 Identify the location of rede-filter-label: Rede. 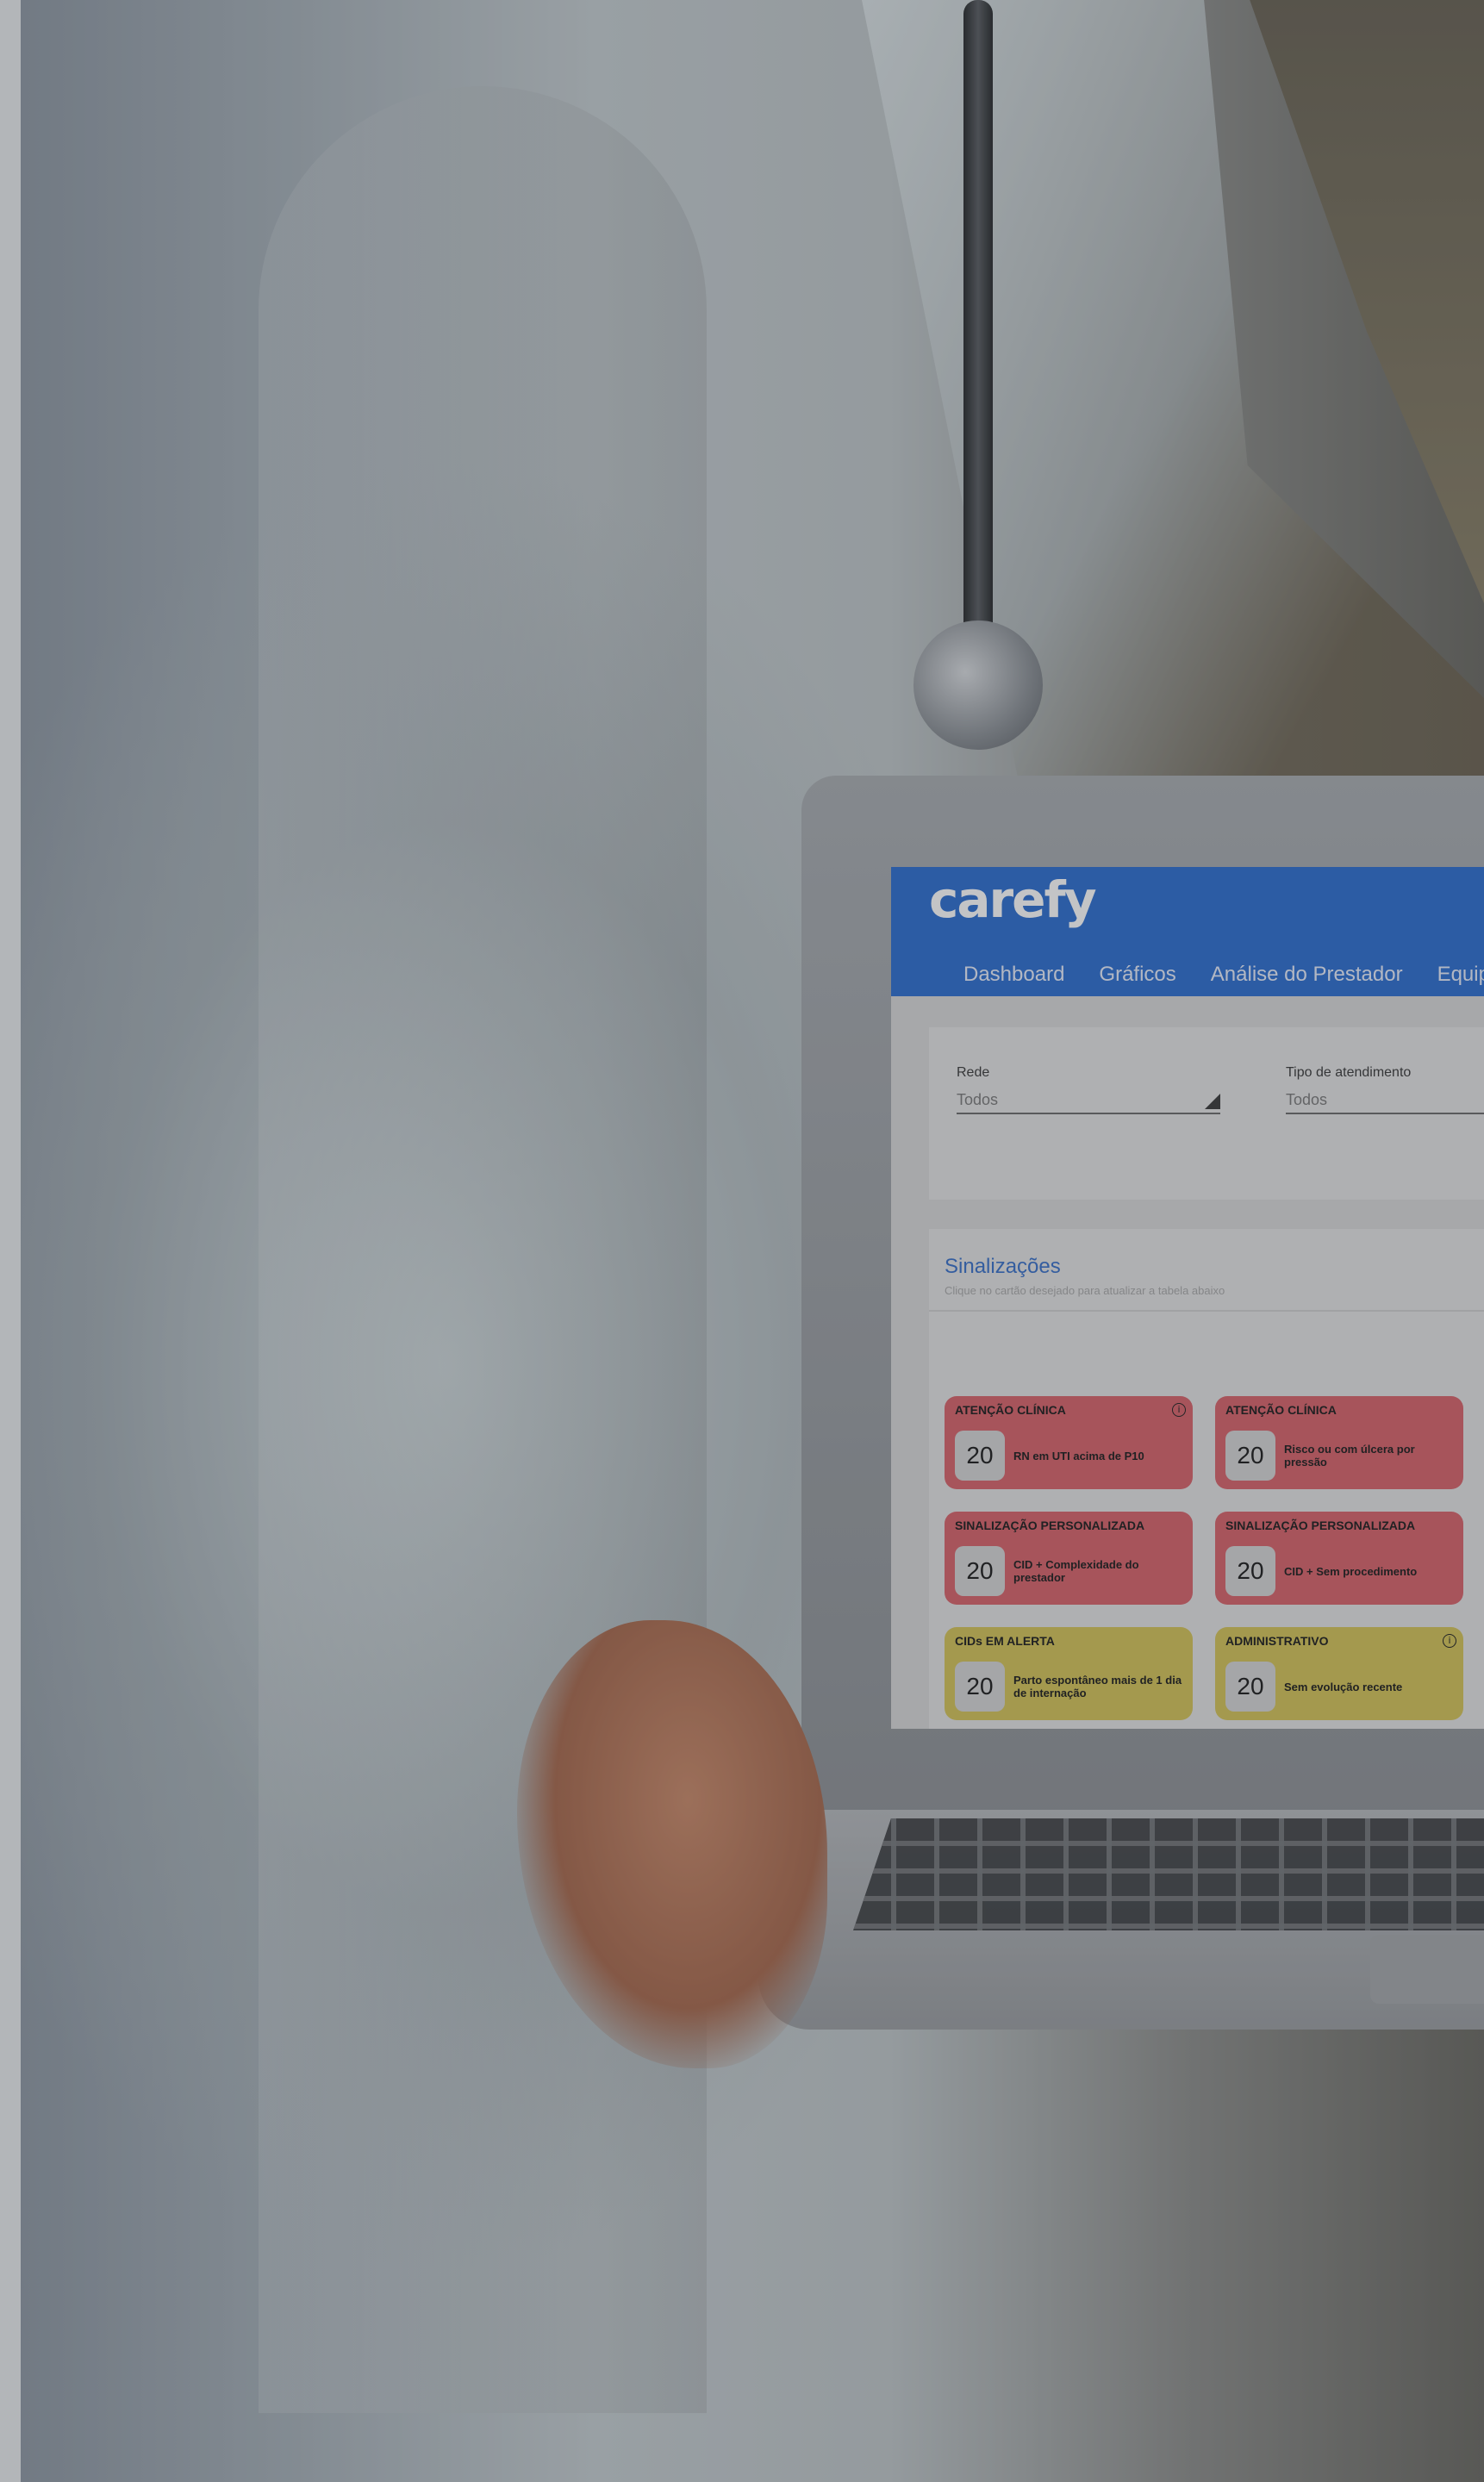
(974, 1072).